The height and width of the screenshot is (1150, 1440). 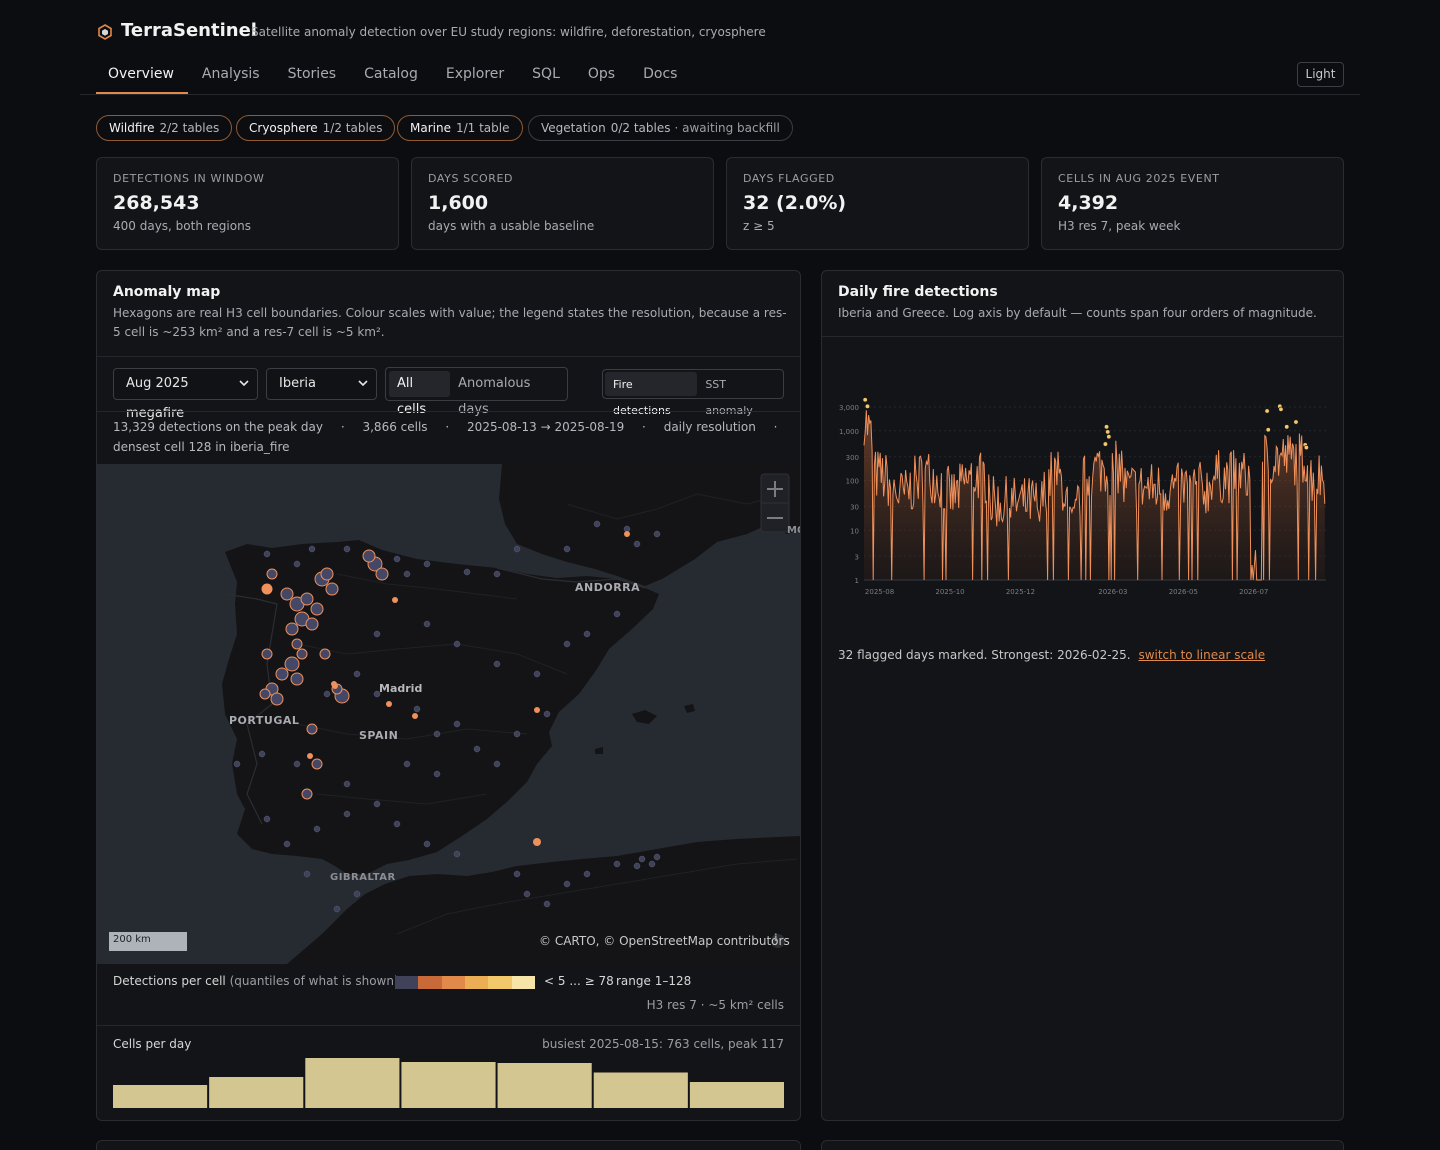 What do you see at coordinates (185, 394) in the screenshot?
I see `event-select: Aug 2025 megafire` at bounding box center [185, 394].